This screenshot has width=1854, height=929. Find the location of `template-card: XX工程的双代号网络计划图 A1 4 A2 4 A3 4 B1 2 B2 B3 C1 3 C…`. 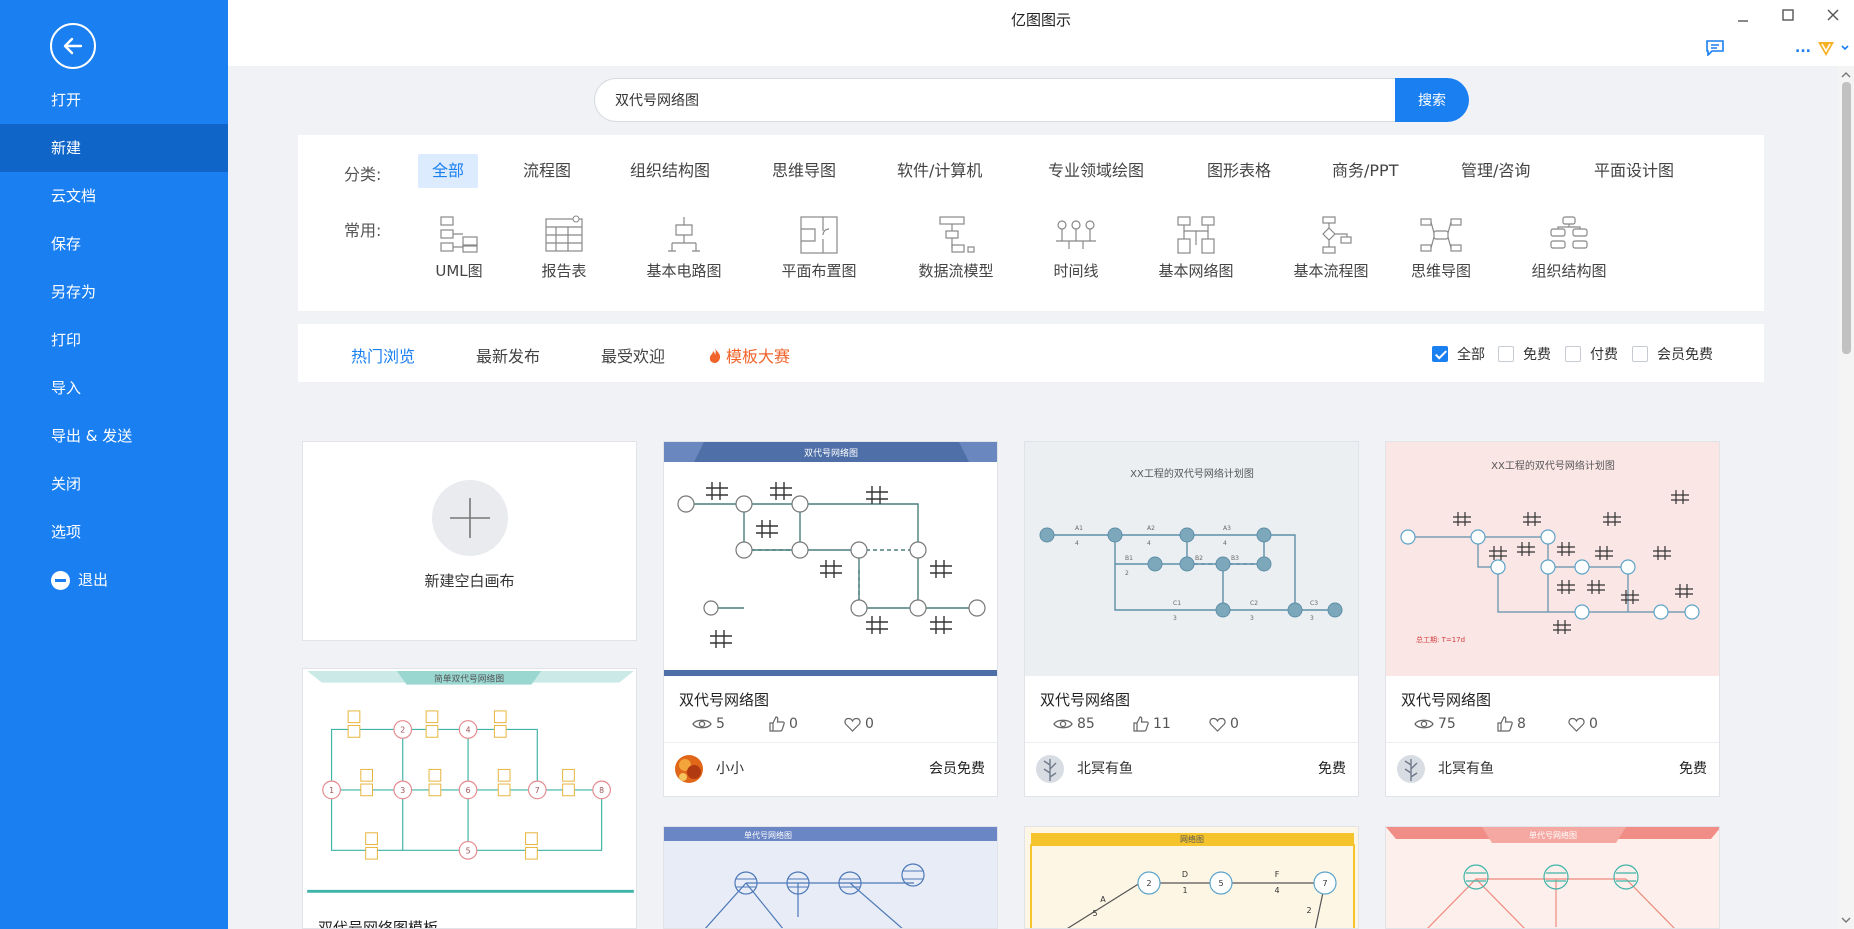

template-card: XX工程的双代号网络计划图 A1 4 A2 4 A3 4 B1 2 B2 B3 C1 3 C… is located at coordinates (1191, 619).